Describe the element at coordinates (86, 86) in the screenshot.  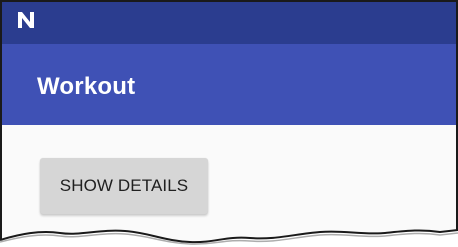
I see `app-title: Workout` at that location.